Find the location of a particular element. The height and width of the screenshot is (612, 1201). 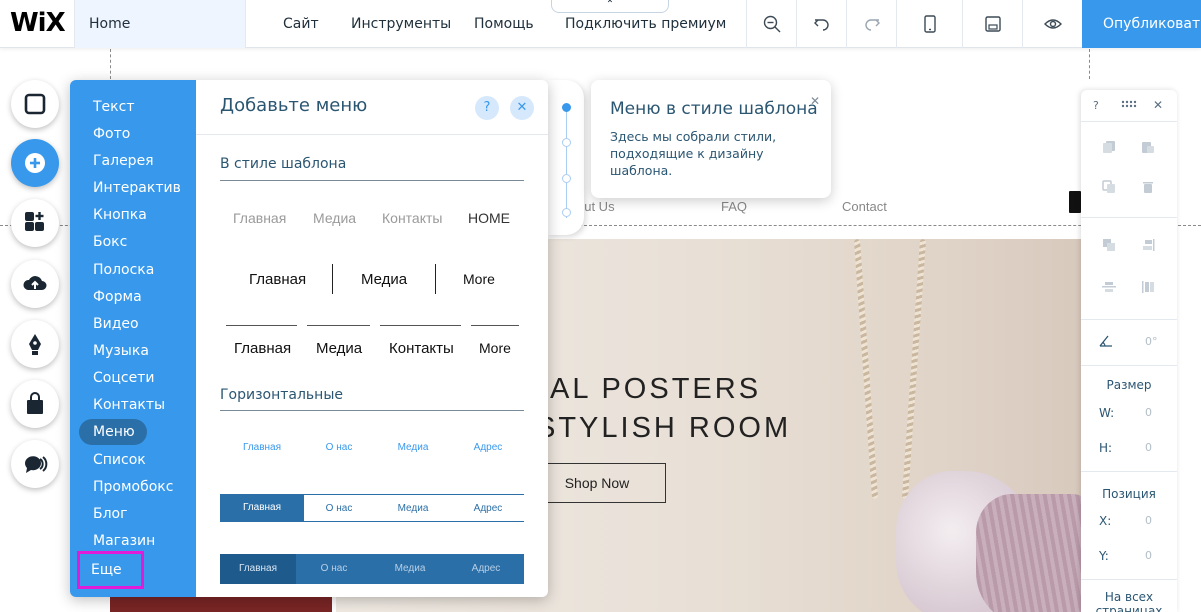

add-icon is located at coordinates (35, 163).